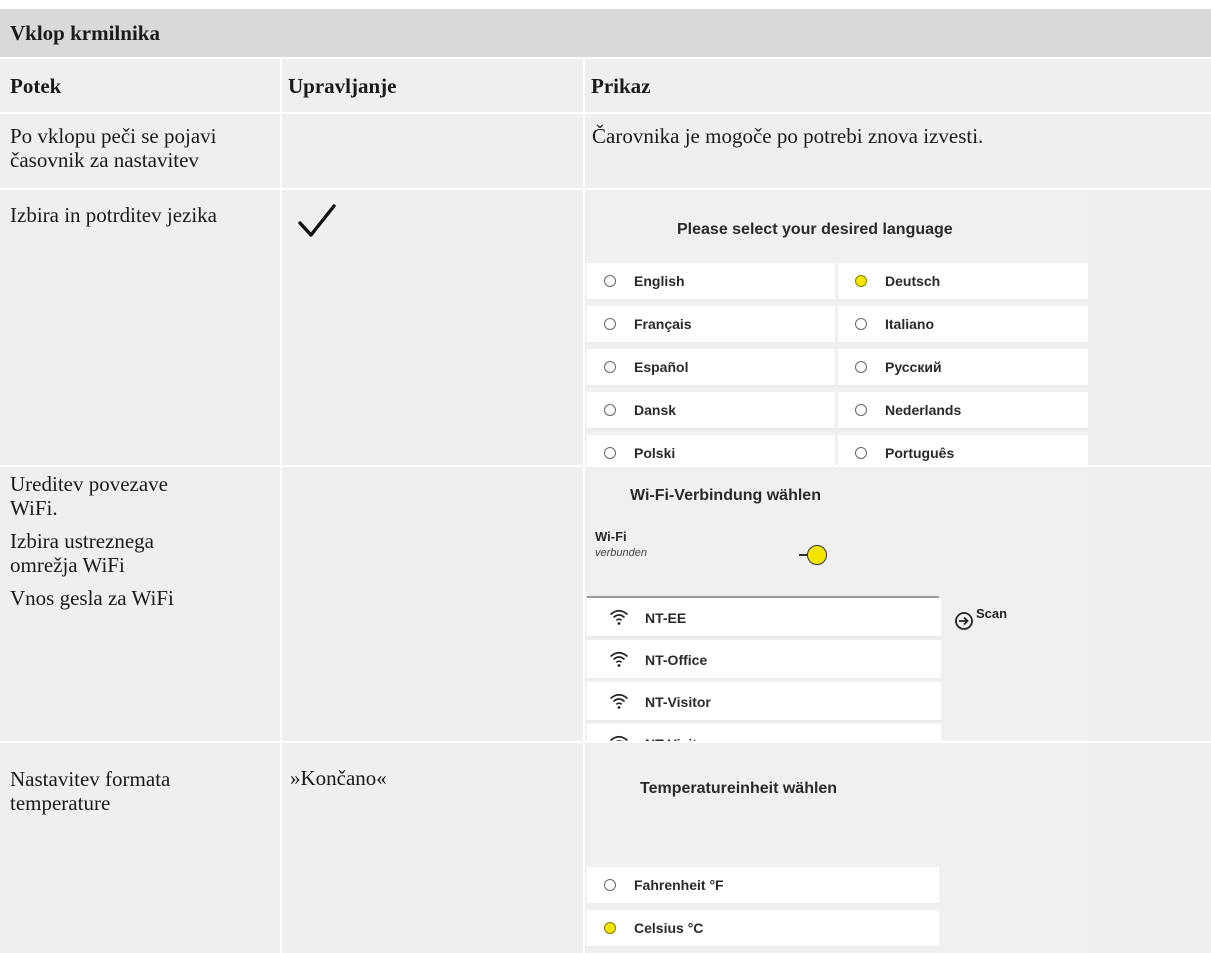  I want to click on language-option: Polski, so click(711, 450).